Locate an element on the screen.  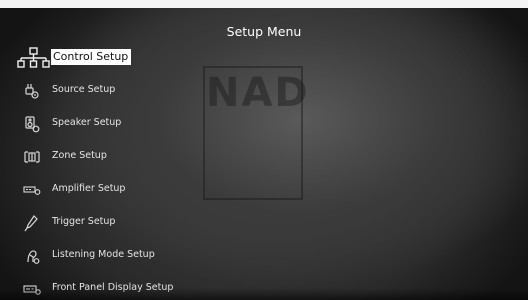
menu-item-label: Speaker Setup is located at coordinates (87, 122).